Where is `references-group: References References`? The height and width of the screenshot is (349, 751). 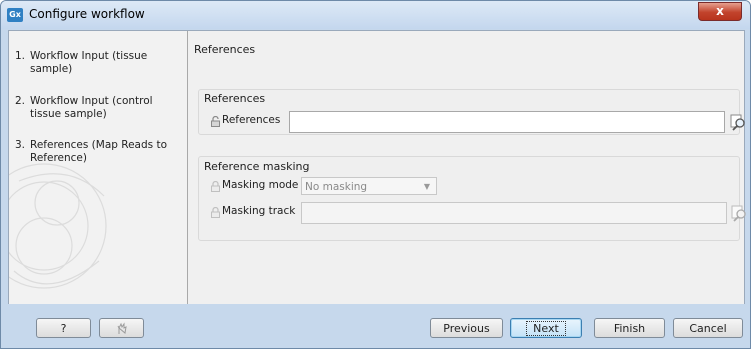
references-group: References References is located at coordinates (471, 112).